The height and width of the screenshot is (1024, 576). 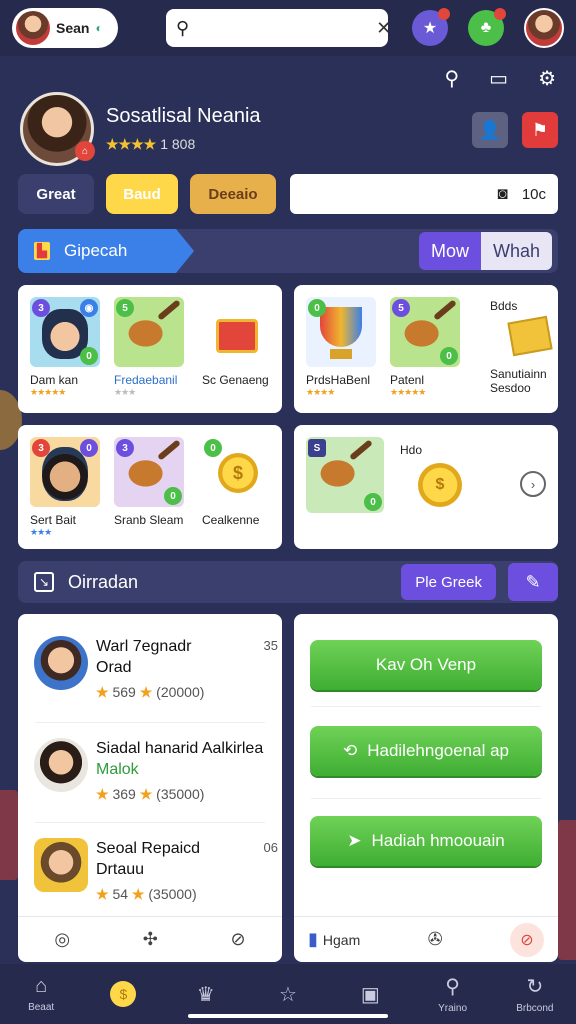 What do you see at coordinates (172, 894) in the screenshot?
I see `rating-count: (35000)` at bounding box center [172, 894].